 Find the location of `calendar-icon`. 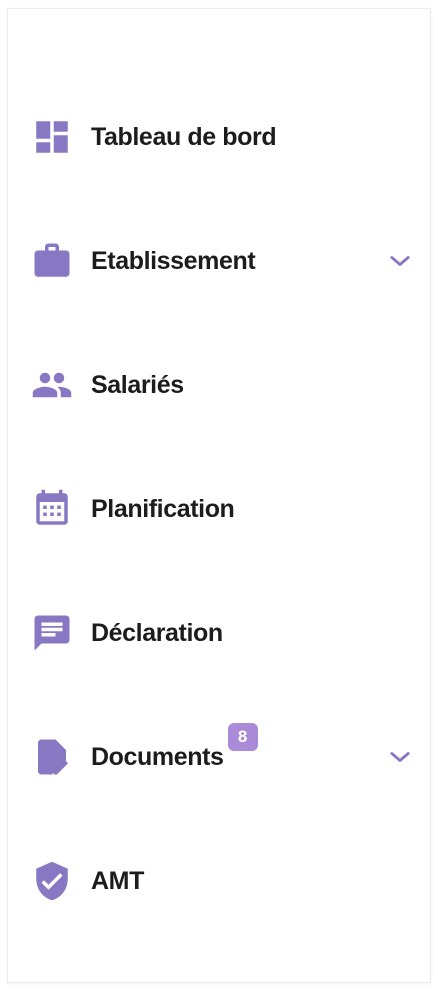

calendar-icon is located at coordinates (52, 509).